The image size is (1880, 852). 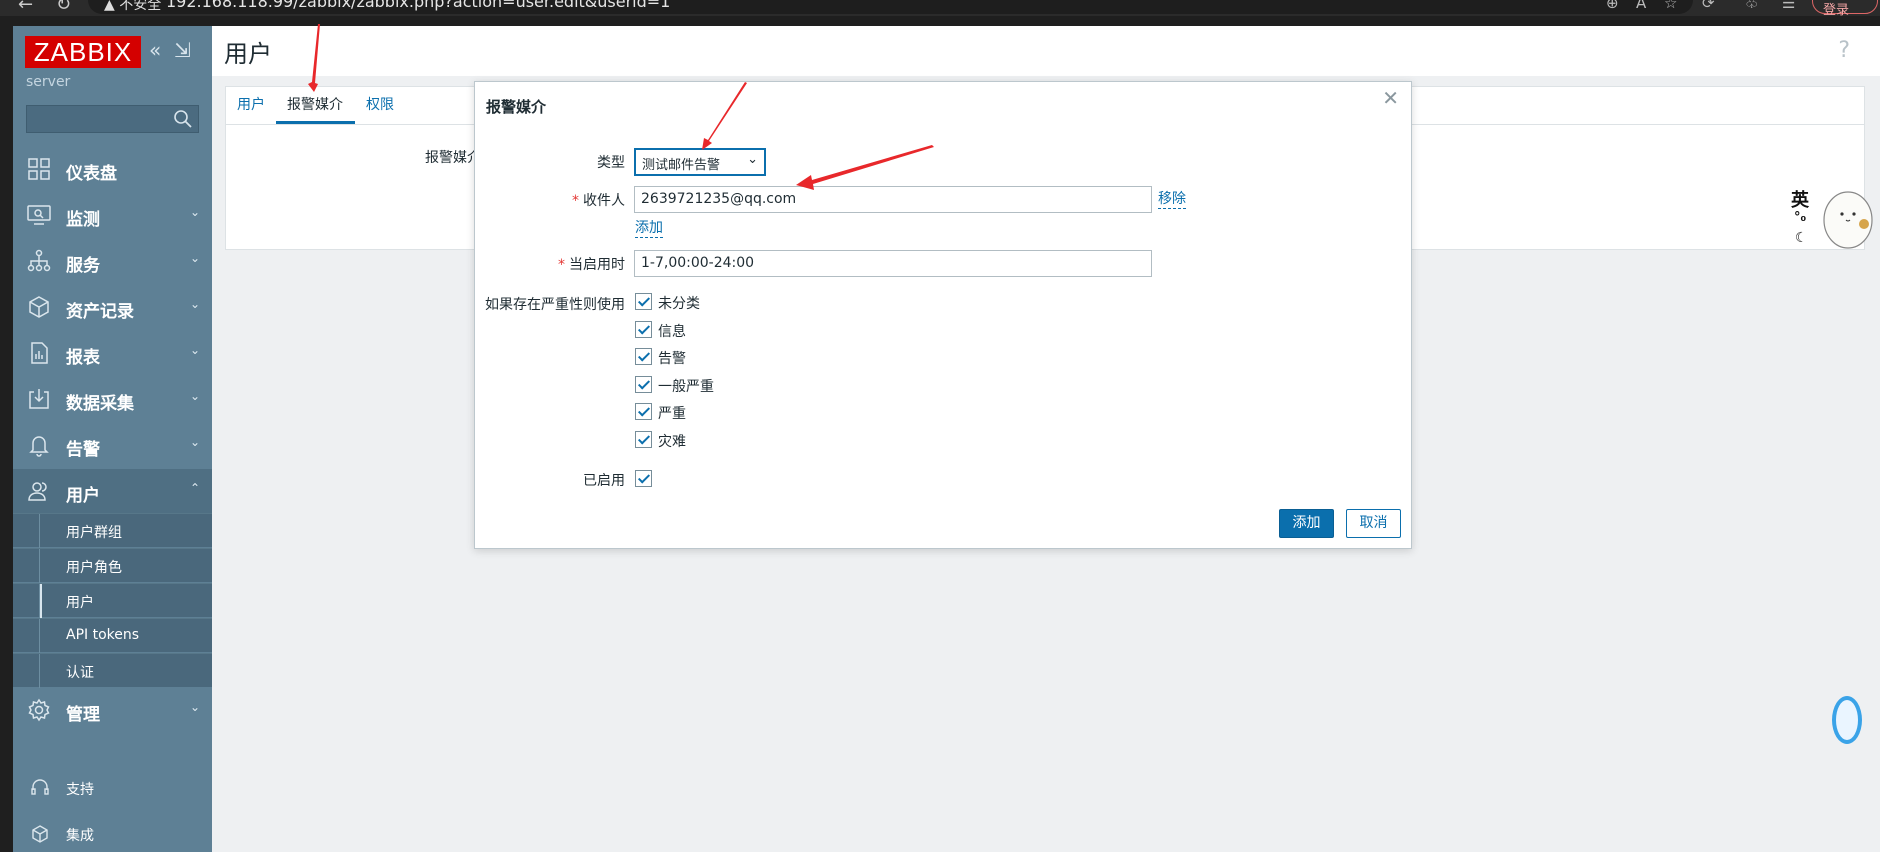 What do you see at coordinates (155, 50) in the screenshot?
I see `collapse-sidebar-icon: «` at bounding box center [155, 50].